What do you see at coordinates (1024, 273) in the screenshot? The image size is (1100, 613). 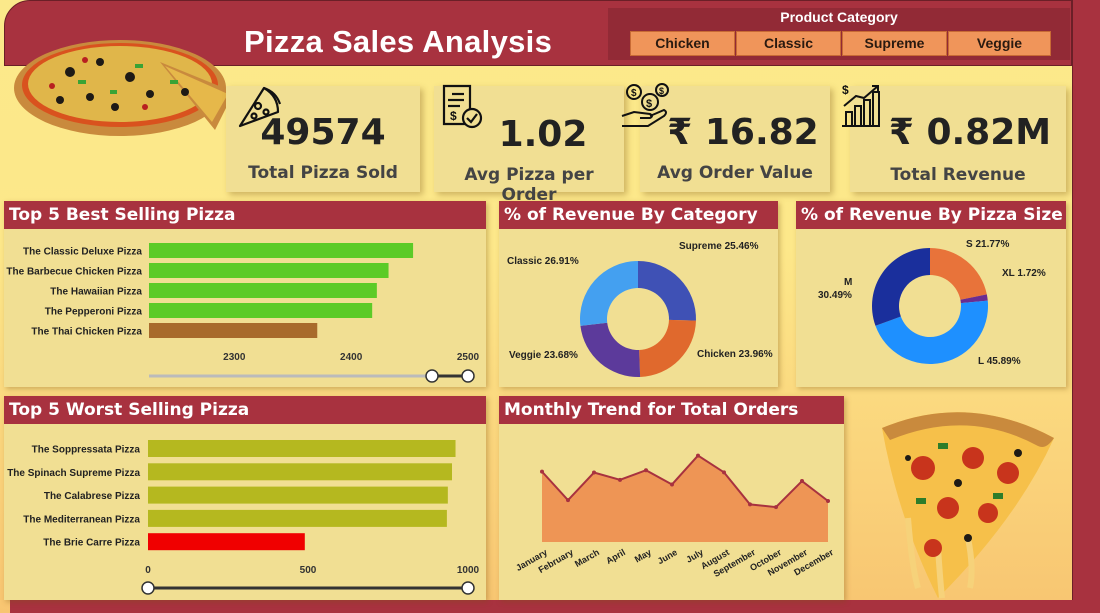 I see `donut-label: XL 1.72%` at bounding box center [1024, 273].